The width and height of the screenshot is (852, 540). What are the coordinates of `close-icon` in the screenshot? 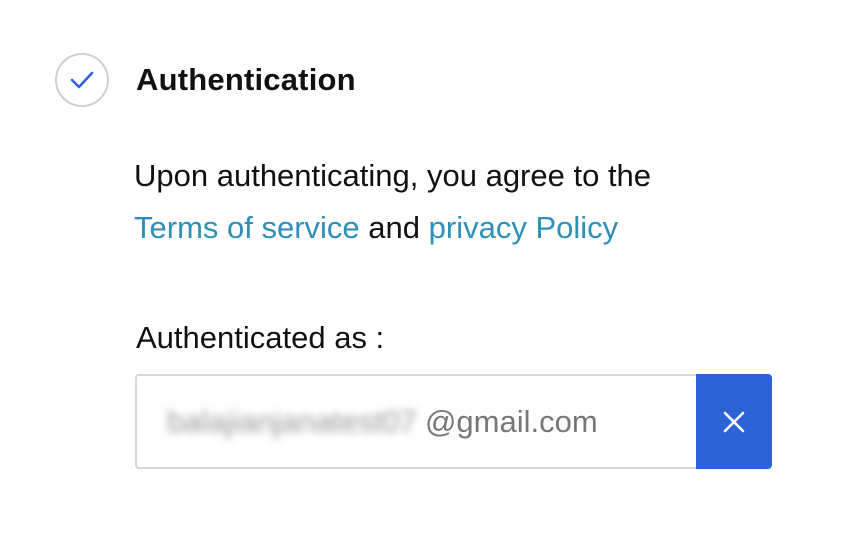 It's located at (734, 421).